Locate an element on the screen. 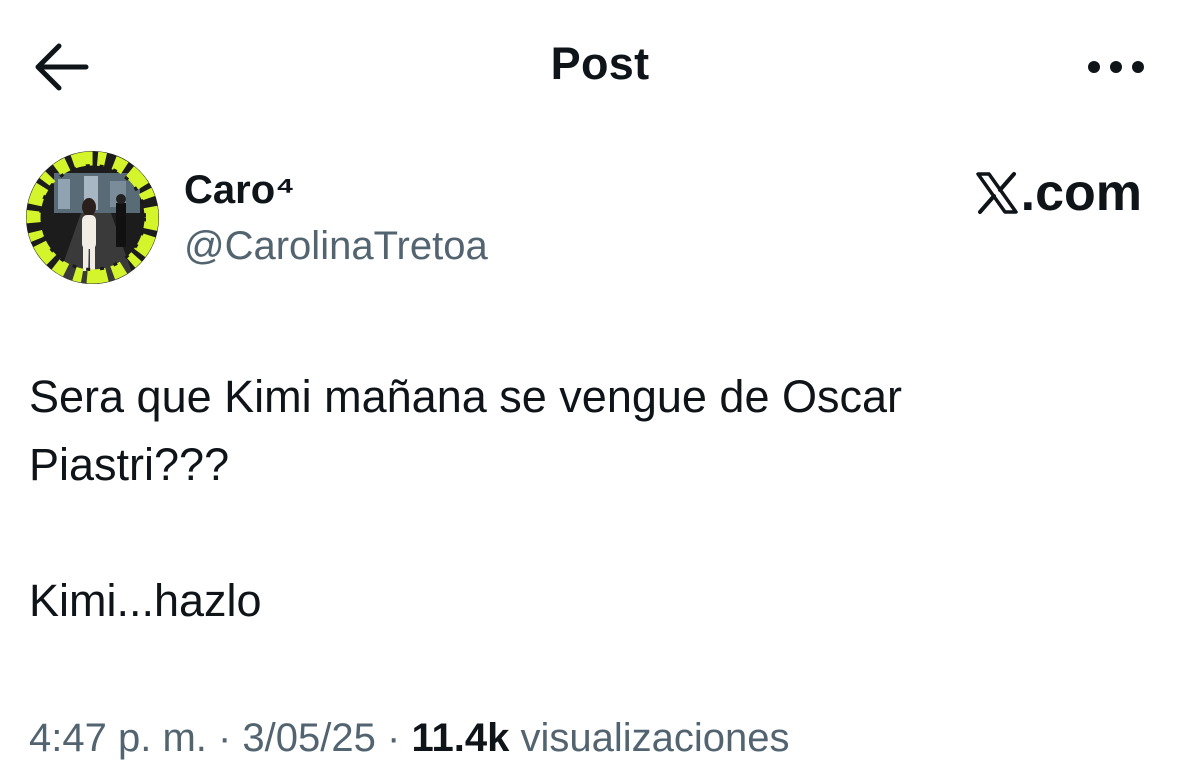  tweet-paragraph-gap is located at coordinates (594, 533).